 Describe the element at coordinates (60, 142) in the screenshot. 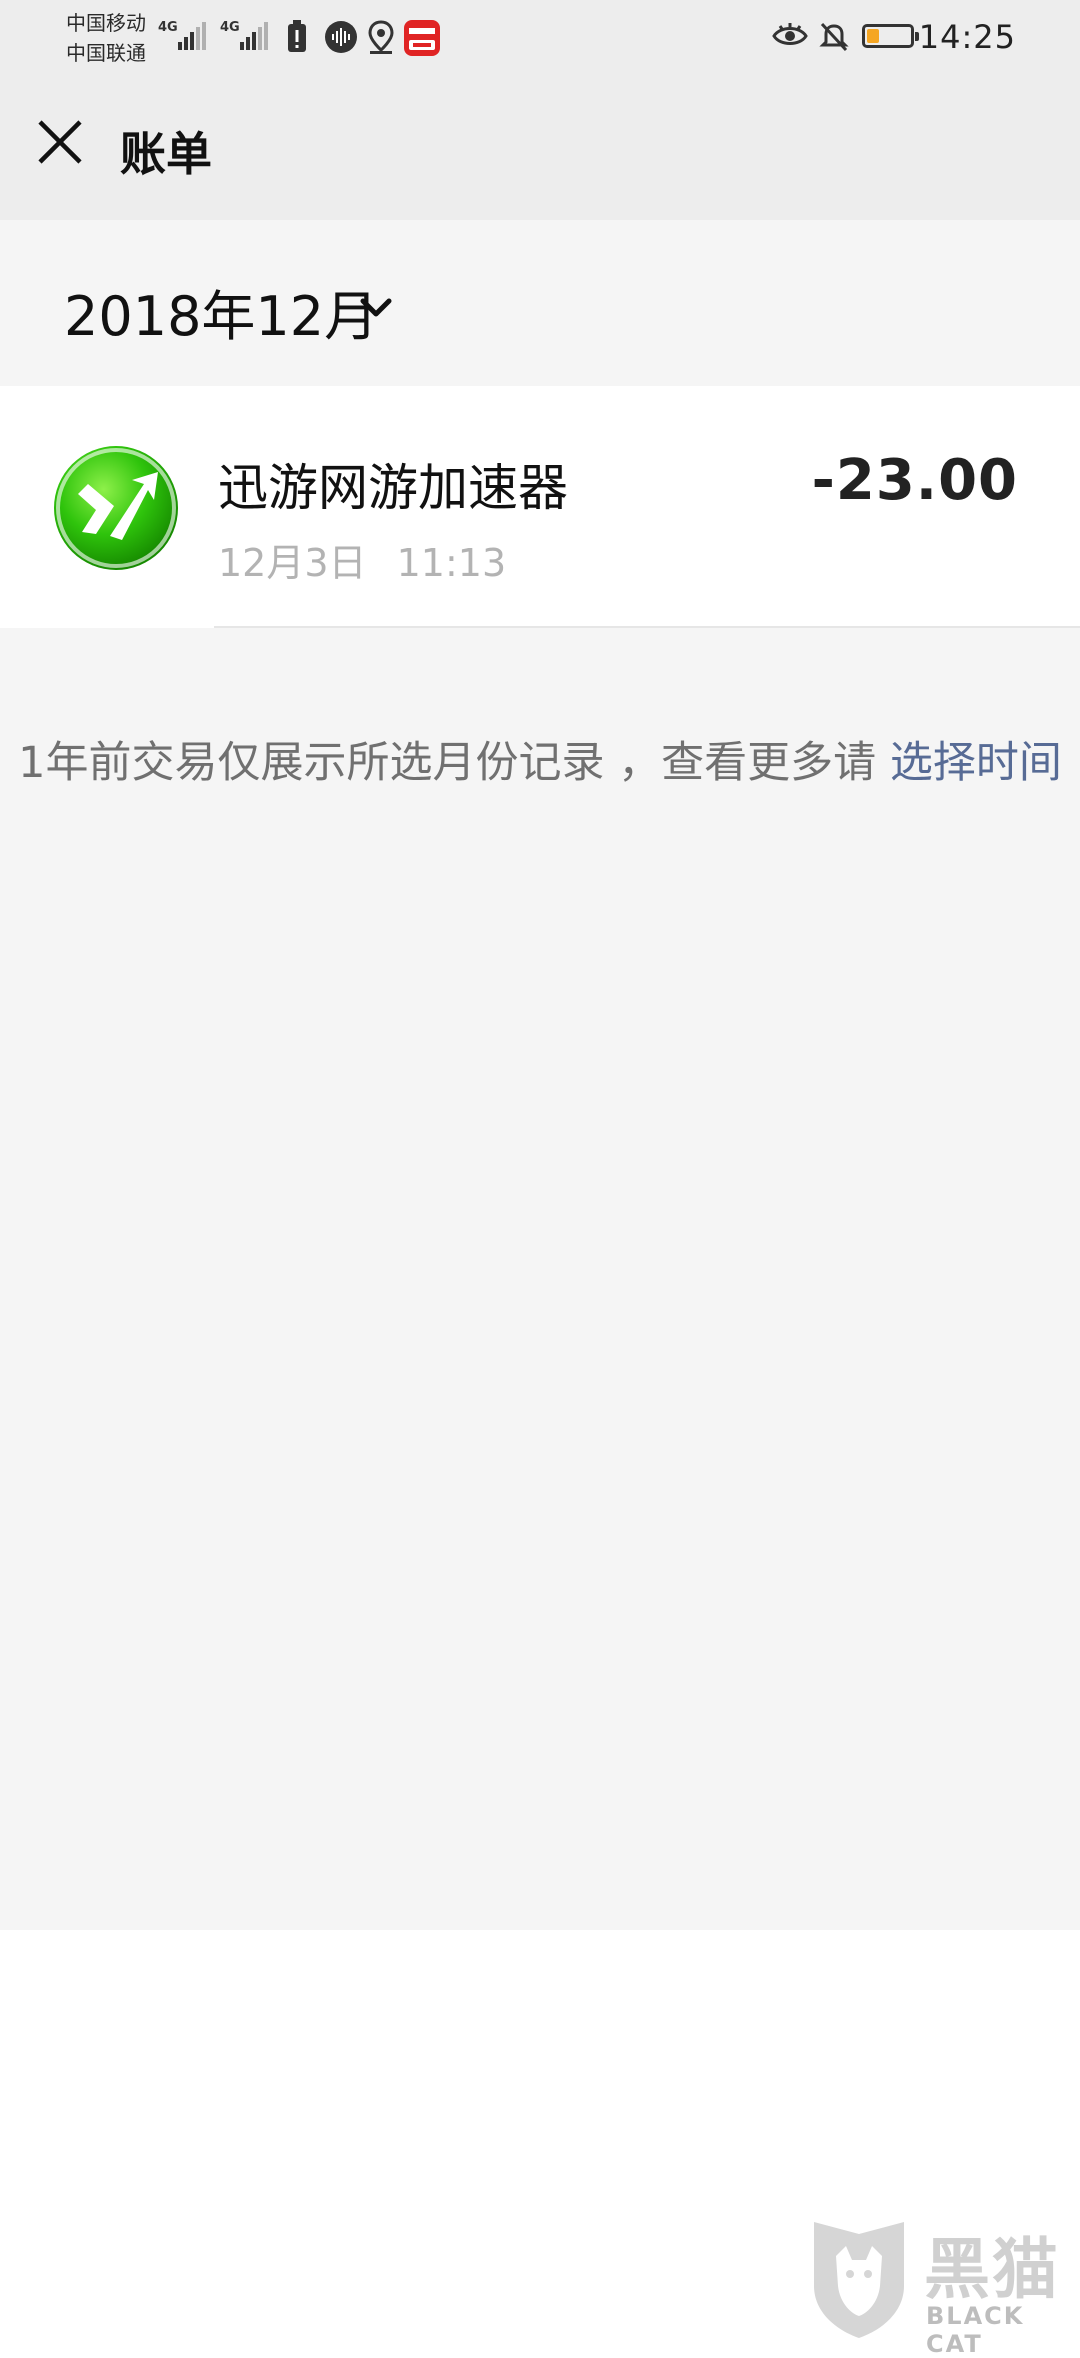

I see `close-icon` at that location.